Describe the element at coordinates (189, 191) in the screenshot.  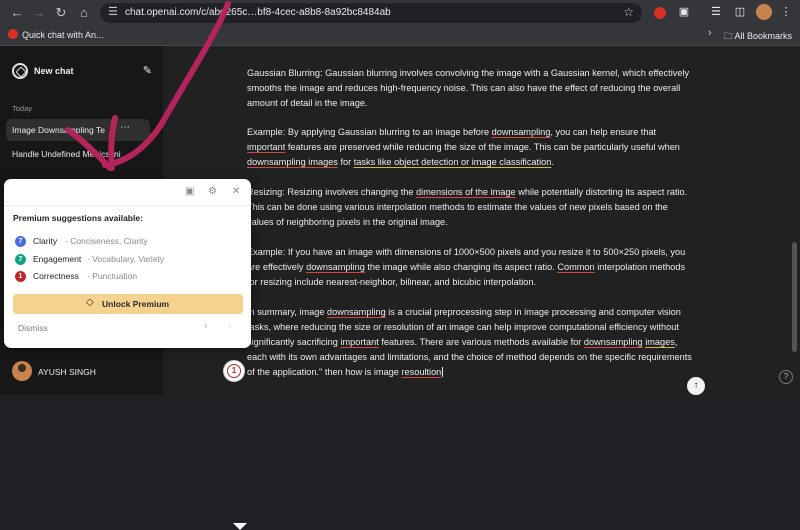
I see `feedback-icon: ▣` at that location.